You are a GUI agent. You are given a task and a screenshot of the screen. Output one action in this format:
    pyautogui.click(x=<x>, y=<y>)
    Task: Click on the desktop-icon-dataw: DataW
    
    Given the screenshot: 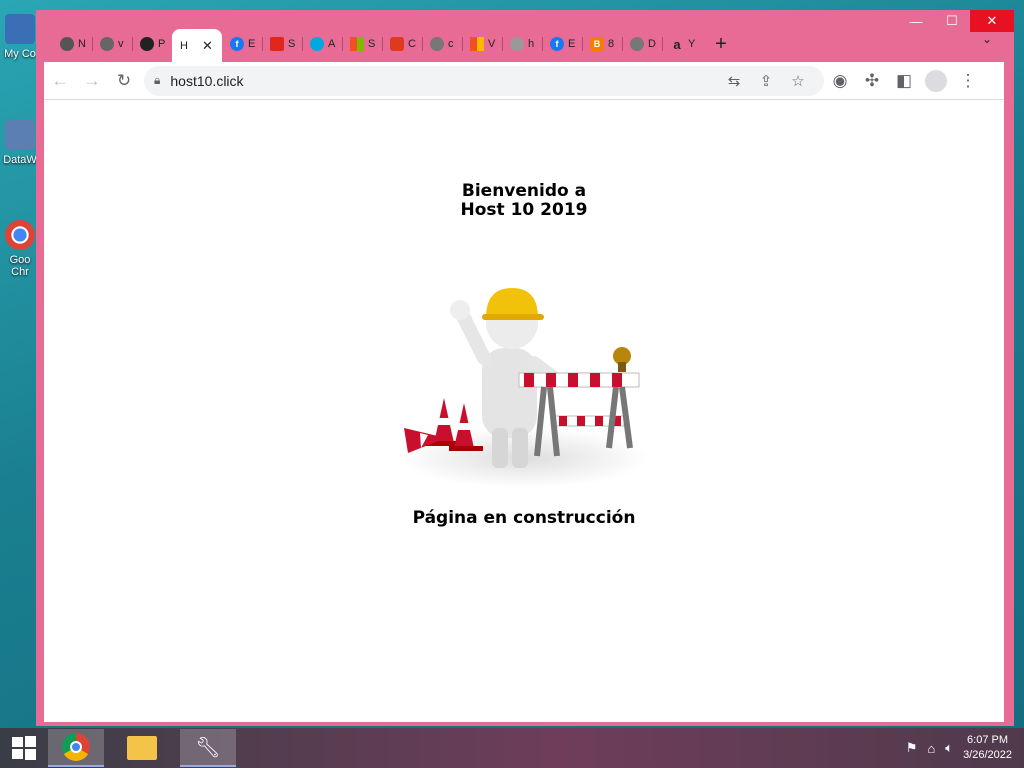 What is the action you would take?
    pyautogui.click(x=20, y=143)
    